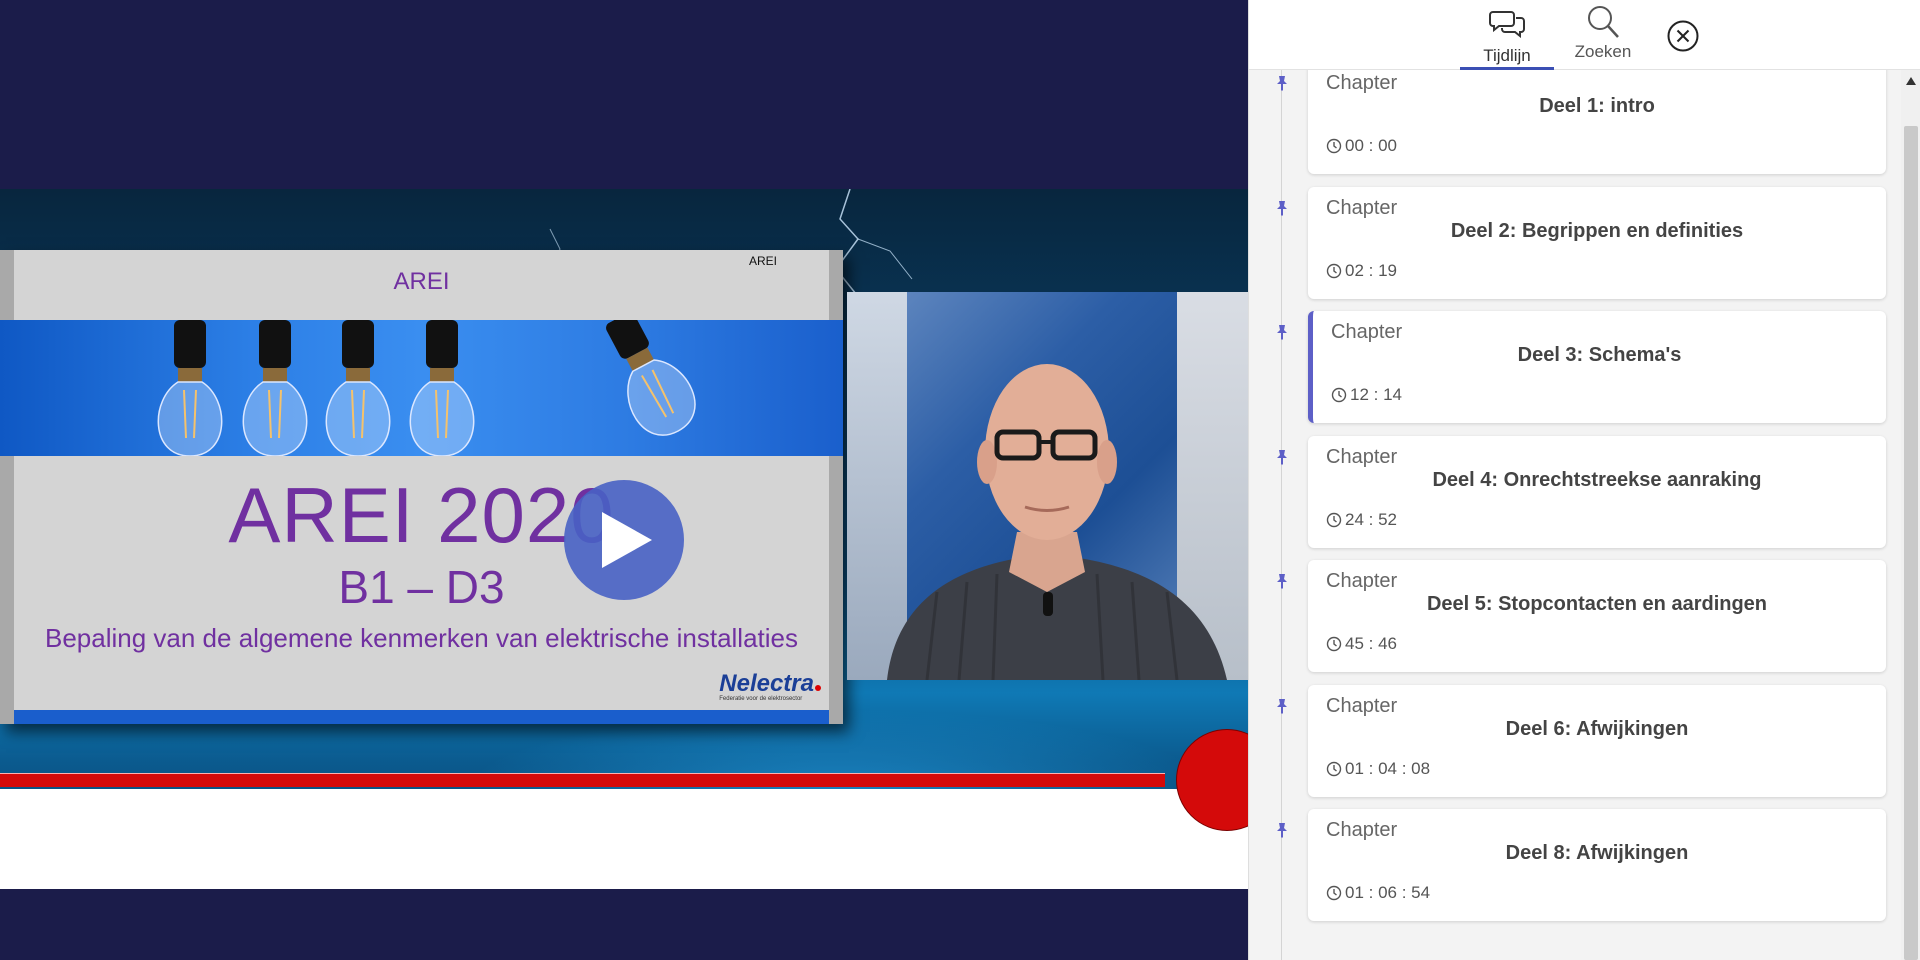  What do you see at coordinates (766, 683) in the screenshot?
I see `logo-name: Nelectra` at bounding box center [766, 683].